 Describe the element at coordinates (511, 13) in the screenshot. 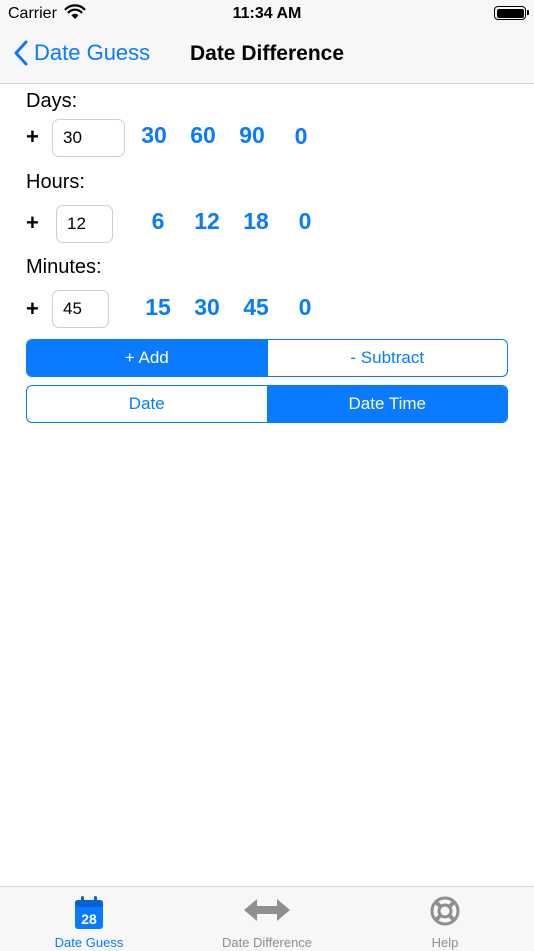

I see `battery-icon` at that location.